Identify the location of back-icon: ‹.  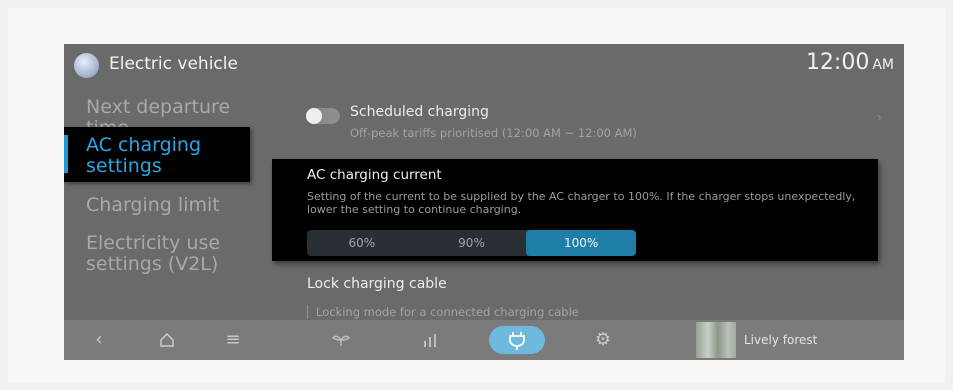
(99, 340).